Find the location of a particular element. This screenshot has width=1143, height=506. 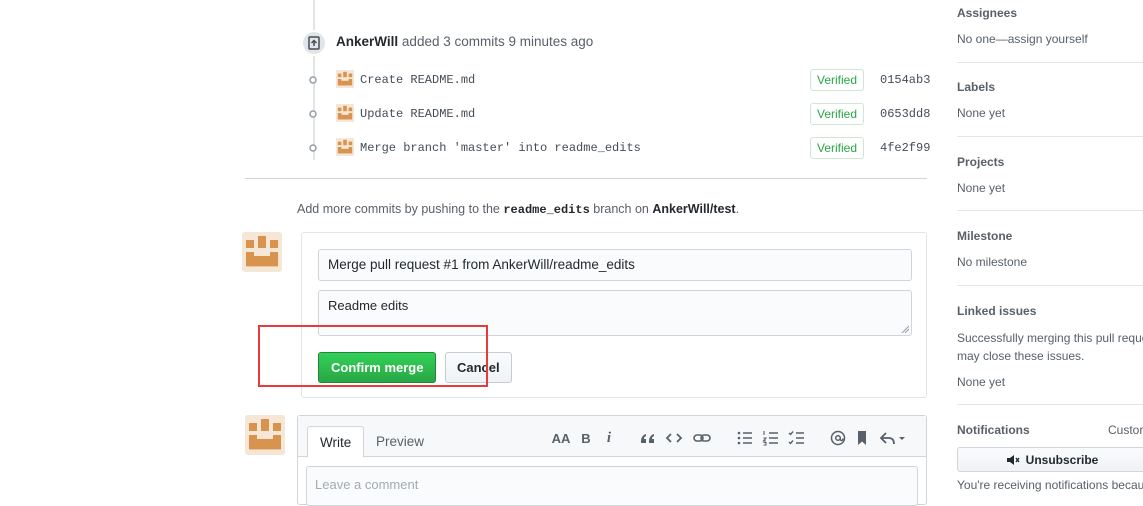

commit-message-link: Create README.md is located at coordinates (417, 80).